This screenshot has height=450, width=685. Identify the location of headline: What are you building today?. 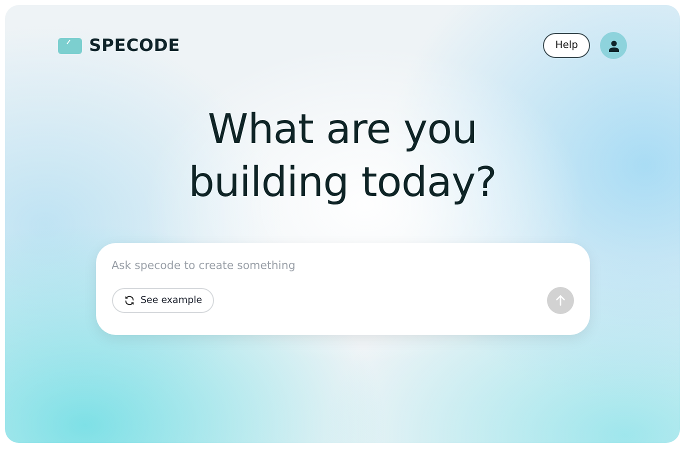
(342, 156).